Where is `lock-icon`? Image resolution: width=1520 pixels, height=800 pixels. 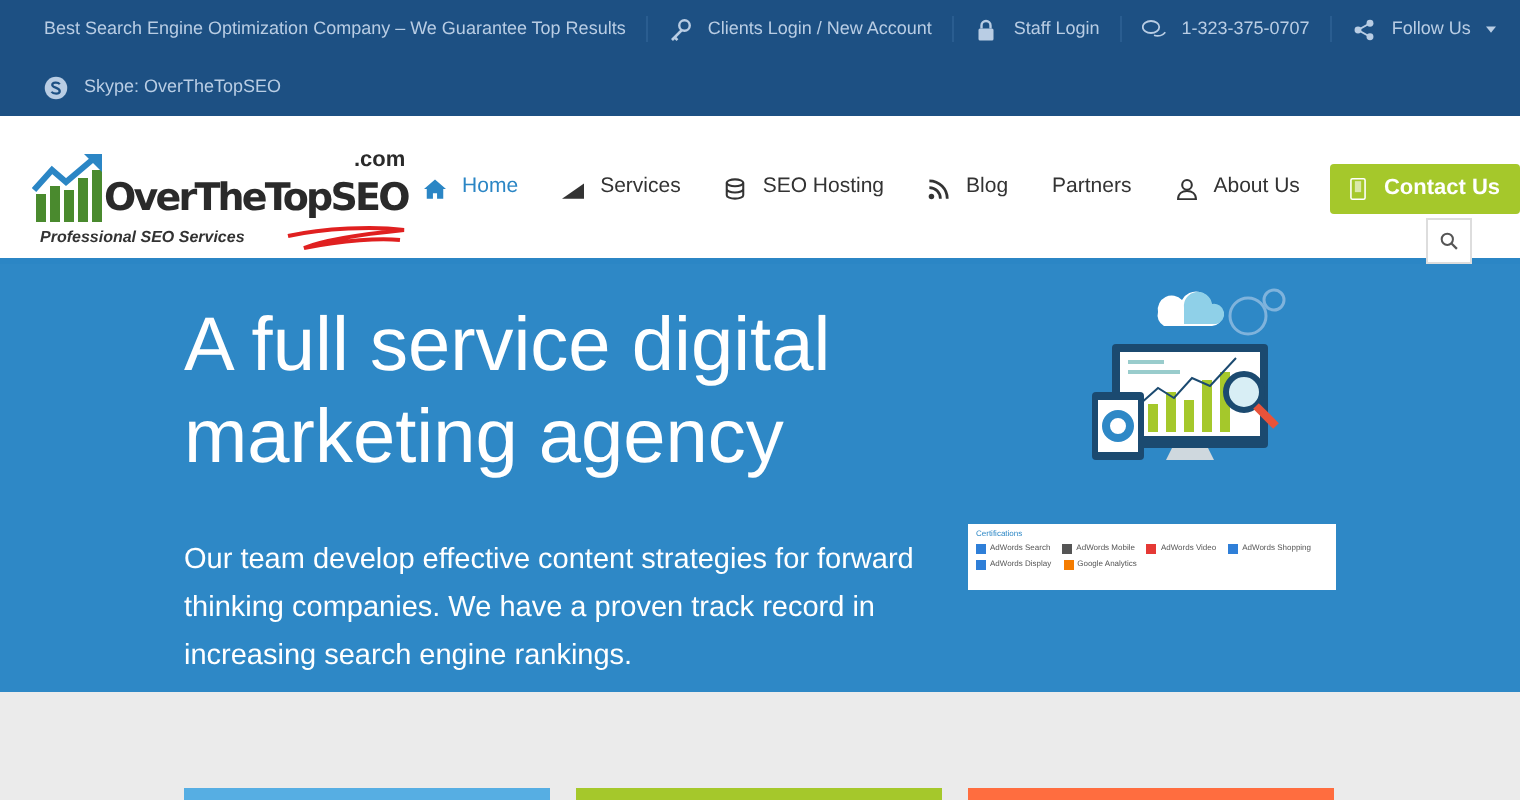 lock-icon is located at coordinates (985, 29).